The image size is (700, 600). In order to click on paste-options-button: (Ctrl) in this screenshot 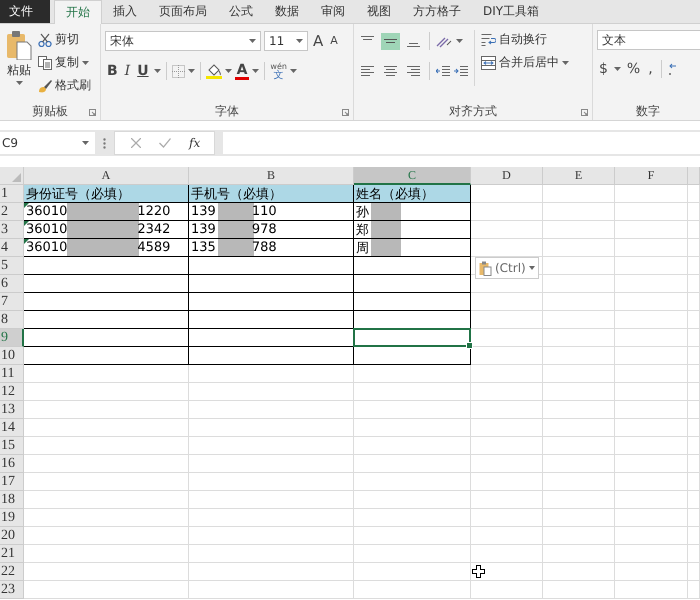, I will do `click(507, 268)`.